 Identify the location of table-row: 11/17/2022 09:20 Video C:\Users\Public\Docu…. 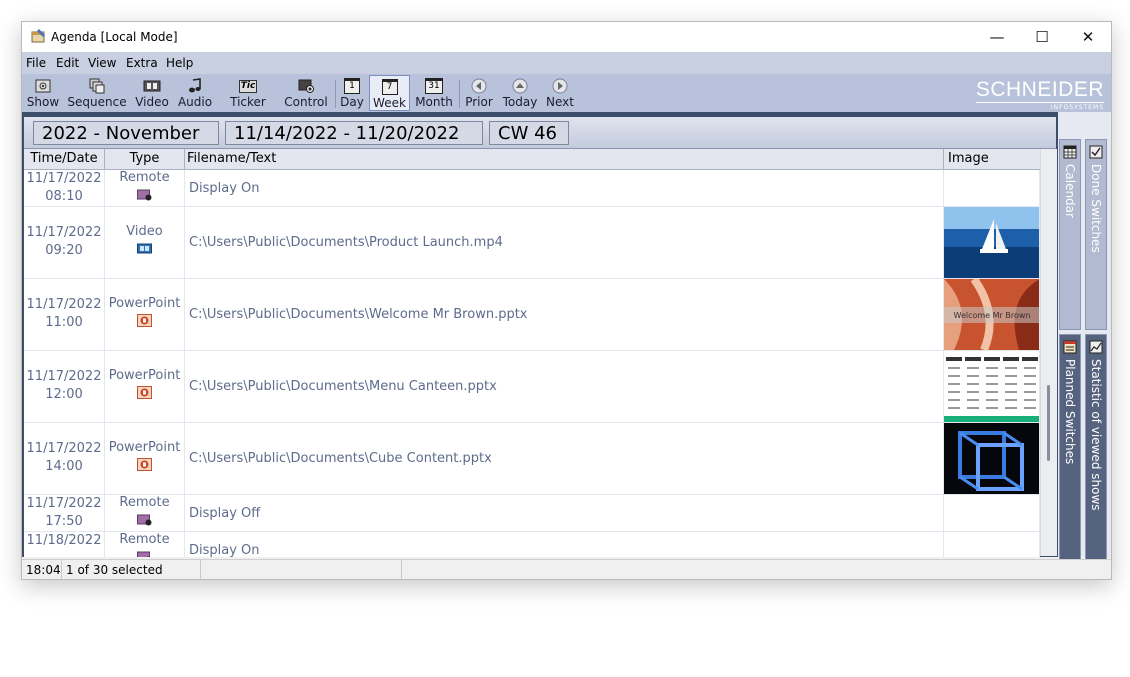
(532, 243).